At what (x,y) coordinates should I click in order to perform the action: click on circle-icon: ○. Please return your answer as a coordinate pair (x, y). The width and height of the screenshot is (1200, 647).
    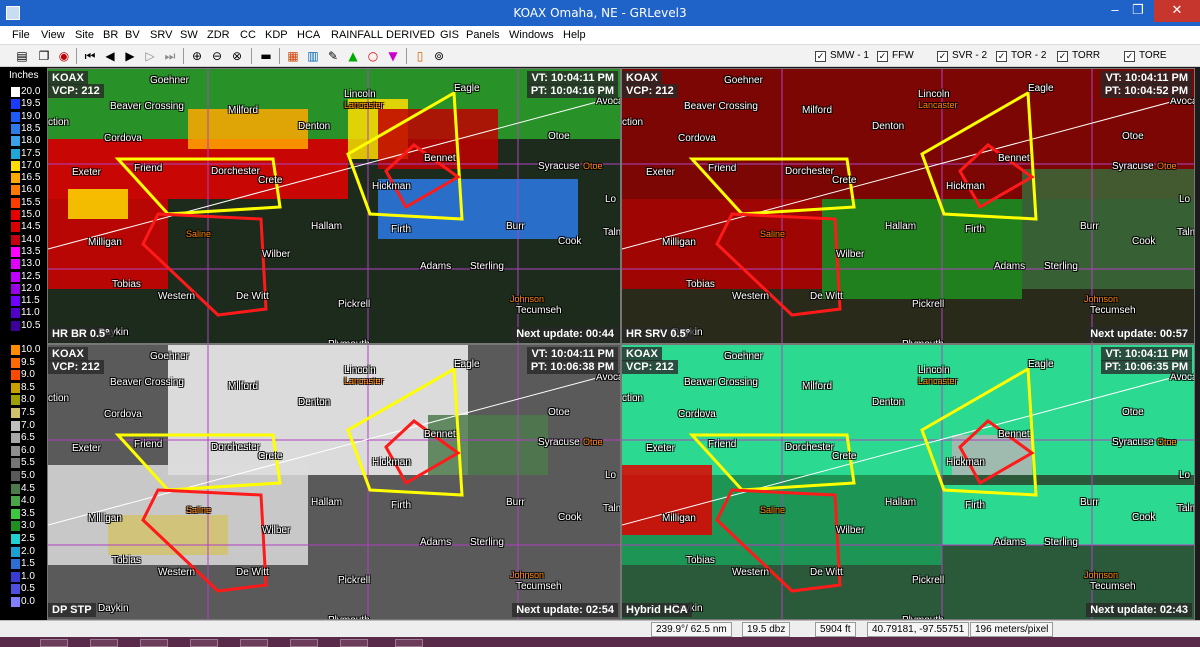
    Looking at the image, I should click on (373, 56).